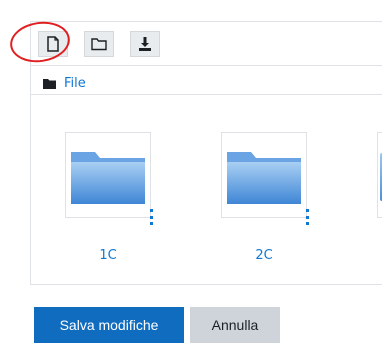 The image size is (382, 347). I want to click on breadcrumb: File, so click(64, 83).